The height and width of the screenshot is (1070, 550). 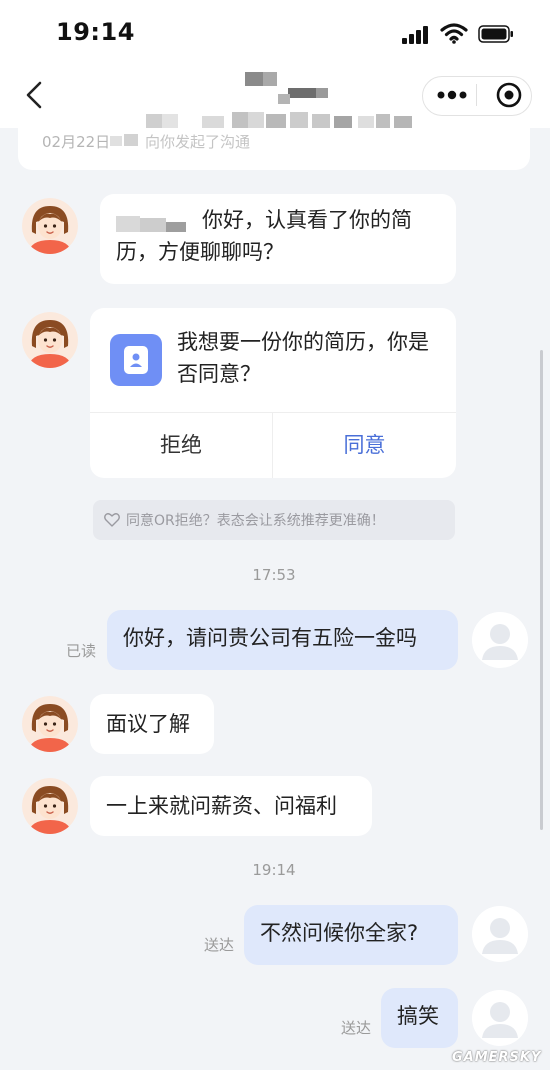 What do you see at coordinates (454, 33) in the screenshot?
I see `wifi-icon` at bounding box center [454, 33].